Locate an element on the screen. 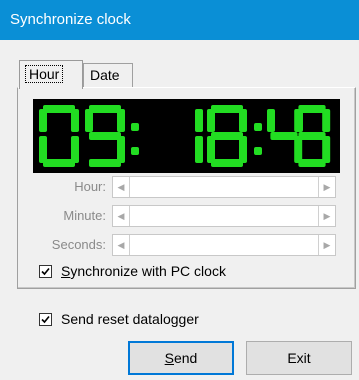 Image resolution: width=359 pixels, height=380 pixels. tab-date: Date is located at coordinates (108, 75).